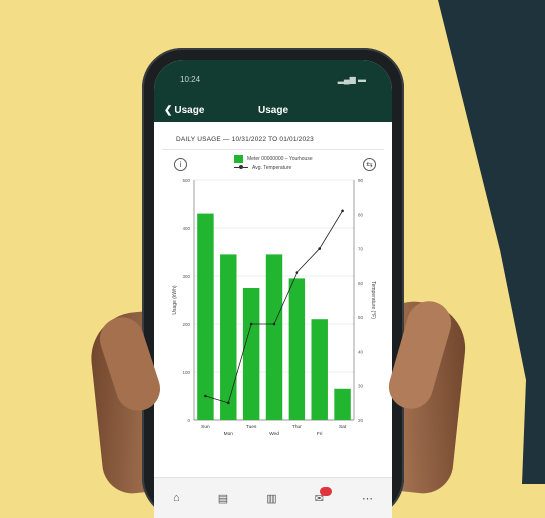 This screenshot has width=545, height=518. What do you see at coordinates (274, 434) in the screenshot?
I see `x-tick-label: Wed` at bounding box center [274, 434].